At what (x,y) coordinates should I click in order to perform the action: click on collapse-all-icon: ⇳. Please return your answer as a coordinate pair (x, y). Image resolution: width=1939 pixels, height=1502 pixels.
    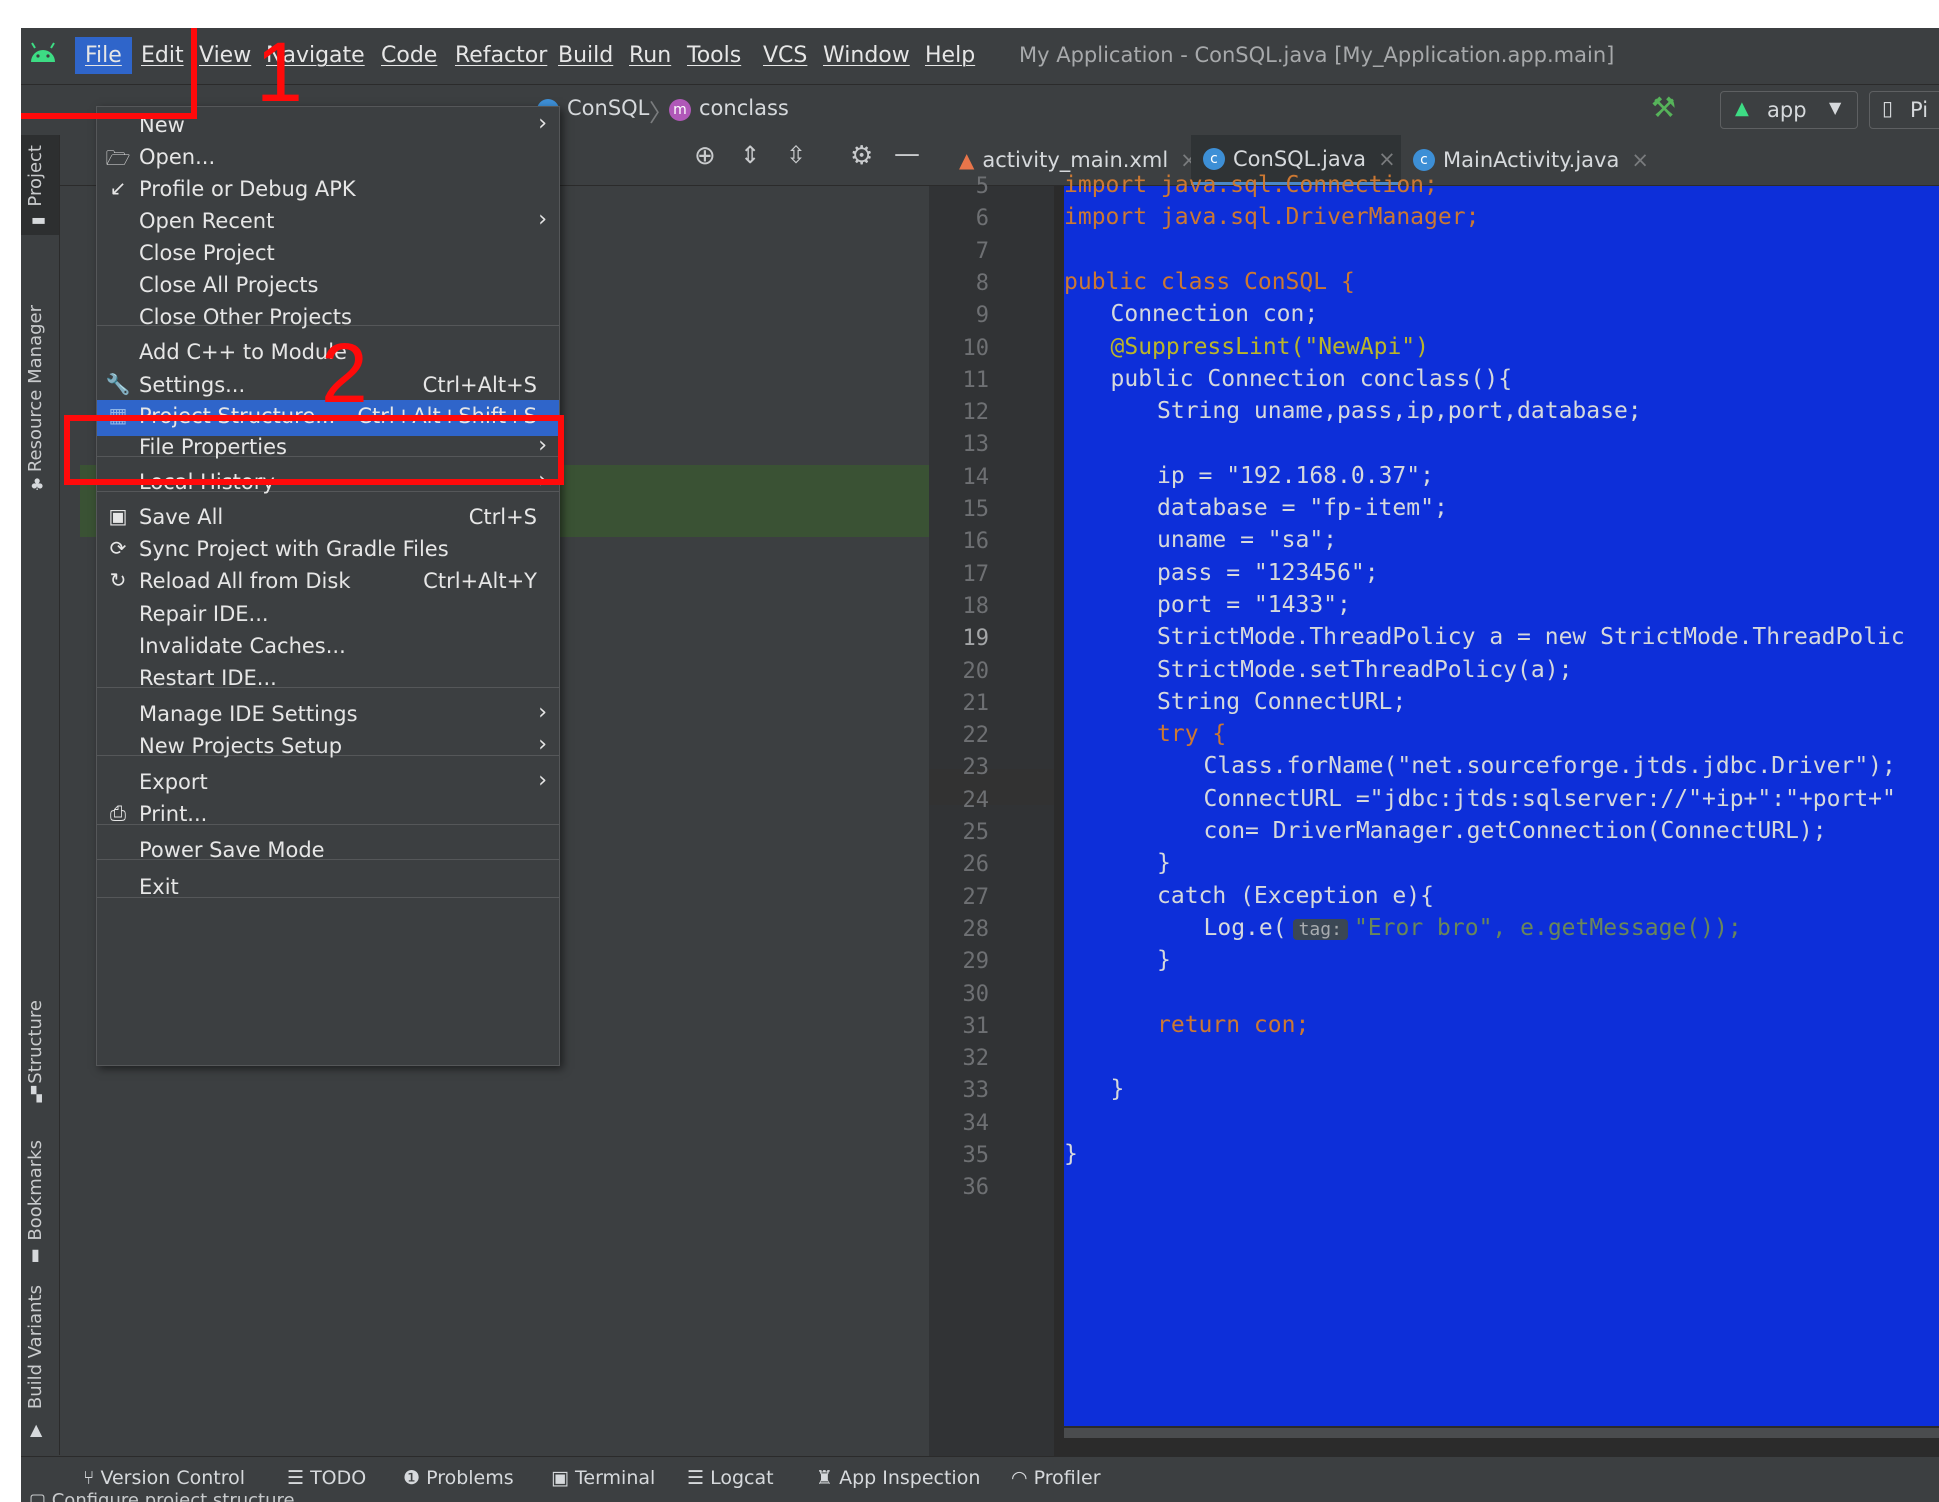
    Looking at the image, I should click on (796, 155).